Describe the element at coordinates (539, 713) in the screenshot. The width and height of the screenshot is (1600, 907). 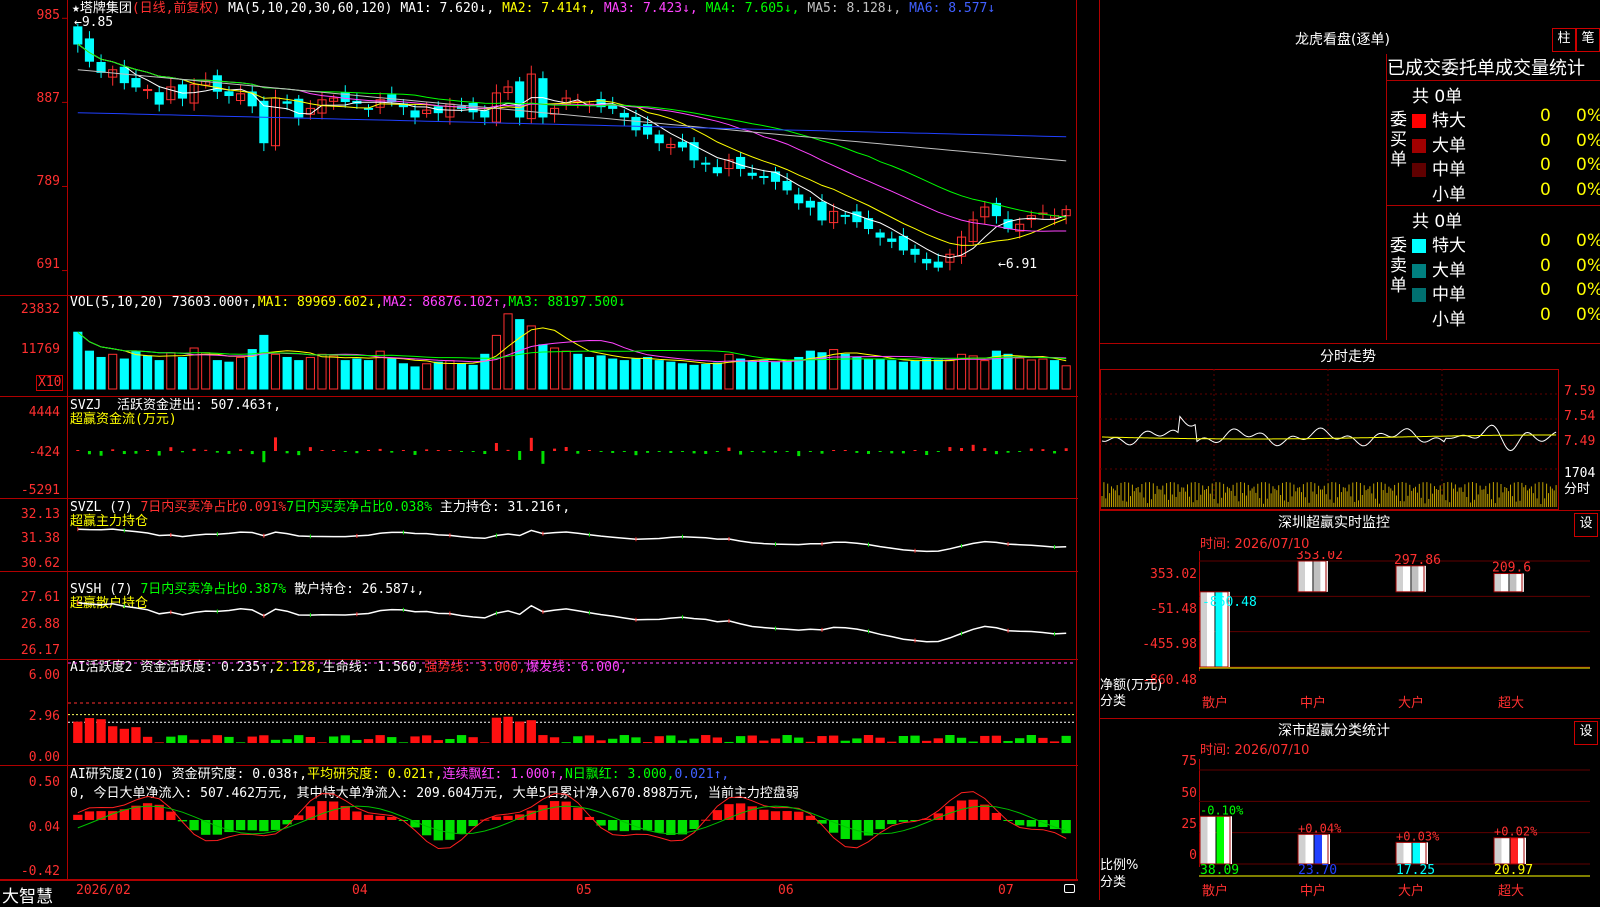
I see `ai-activity-chart` at that location.